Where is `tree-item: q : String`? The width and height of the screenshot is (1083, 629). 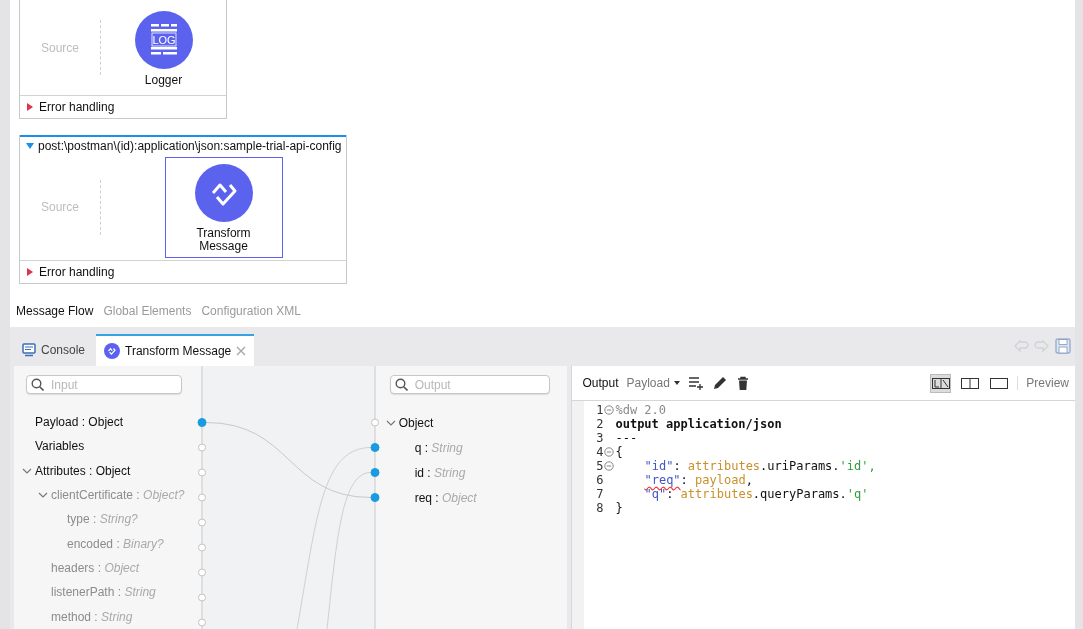 tree-item: q : String is located at coordinates (438, 447).